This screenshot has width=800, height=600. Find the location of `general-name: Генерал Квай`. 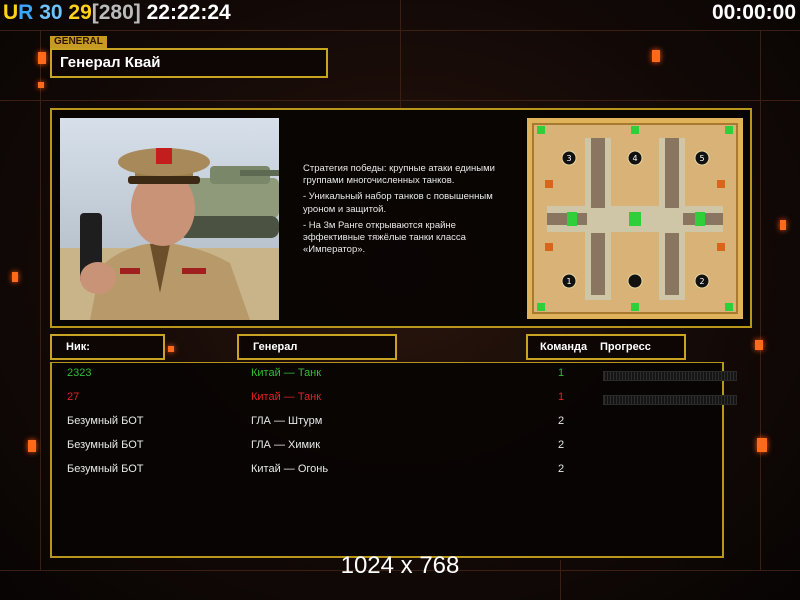

general-name: Генерал Квай is located at coordinates (189, 63).